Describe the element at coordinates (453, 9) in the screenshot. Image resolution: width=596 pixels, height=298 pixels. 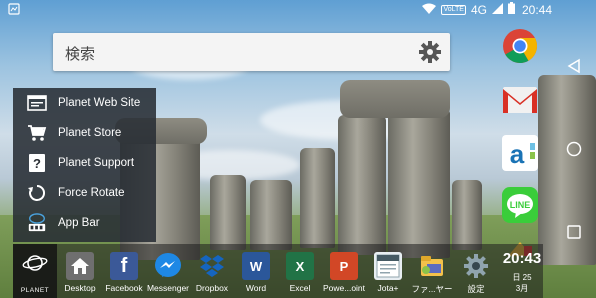
I see `volte-badge: VoLTE` at that location.